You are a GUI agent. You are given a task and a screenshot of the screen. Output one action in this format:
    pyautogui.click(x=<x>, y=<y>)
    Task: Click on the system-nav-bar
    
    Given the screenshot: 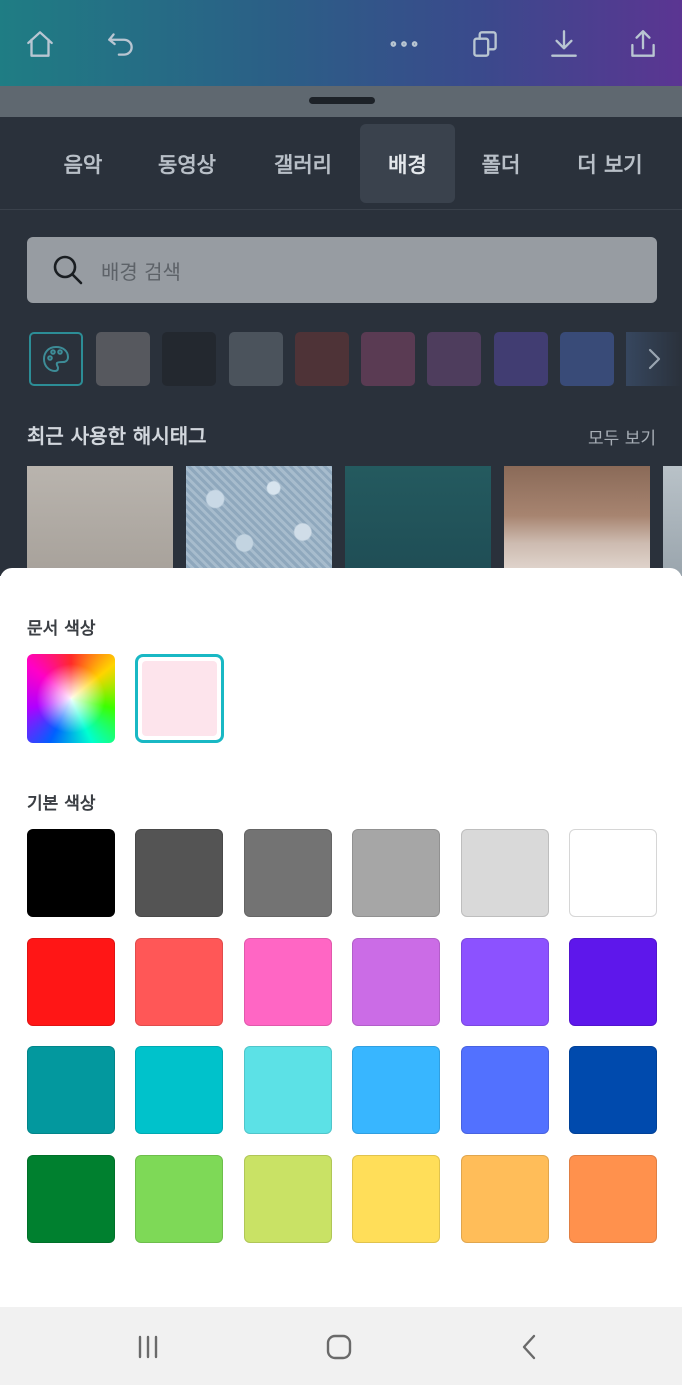 What is the action you would take?
    pyautogui.click(x=341, y=1346)
    